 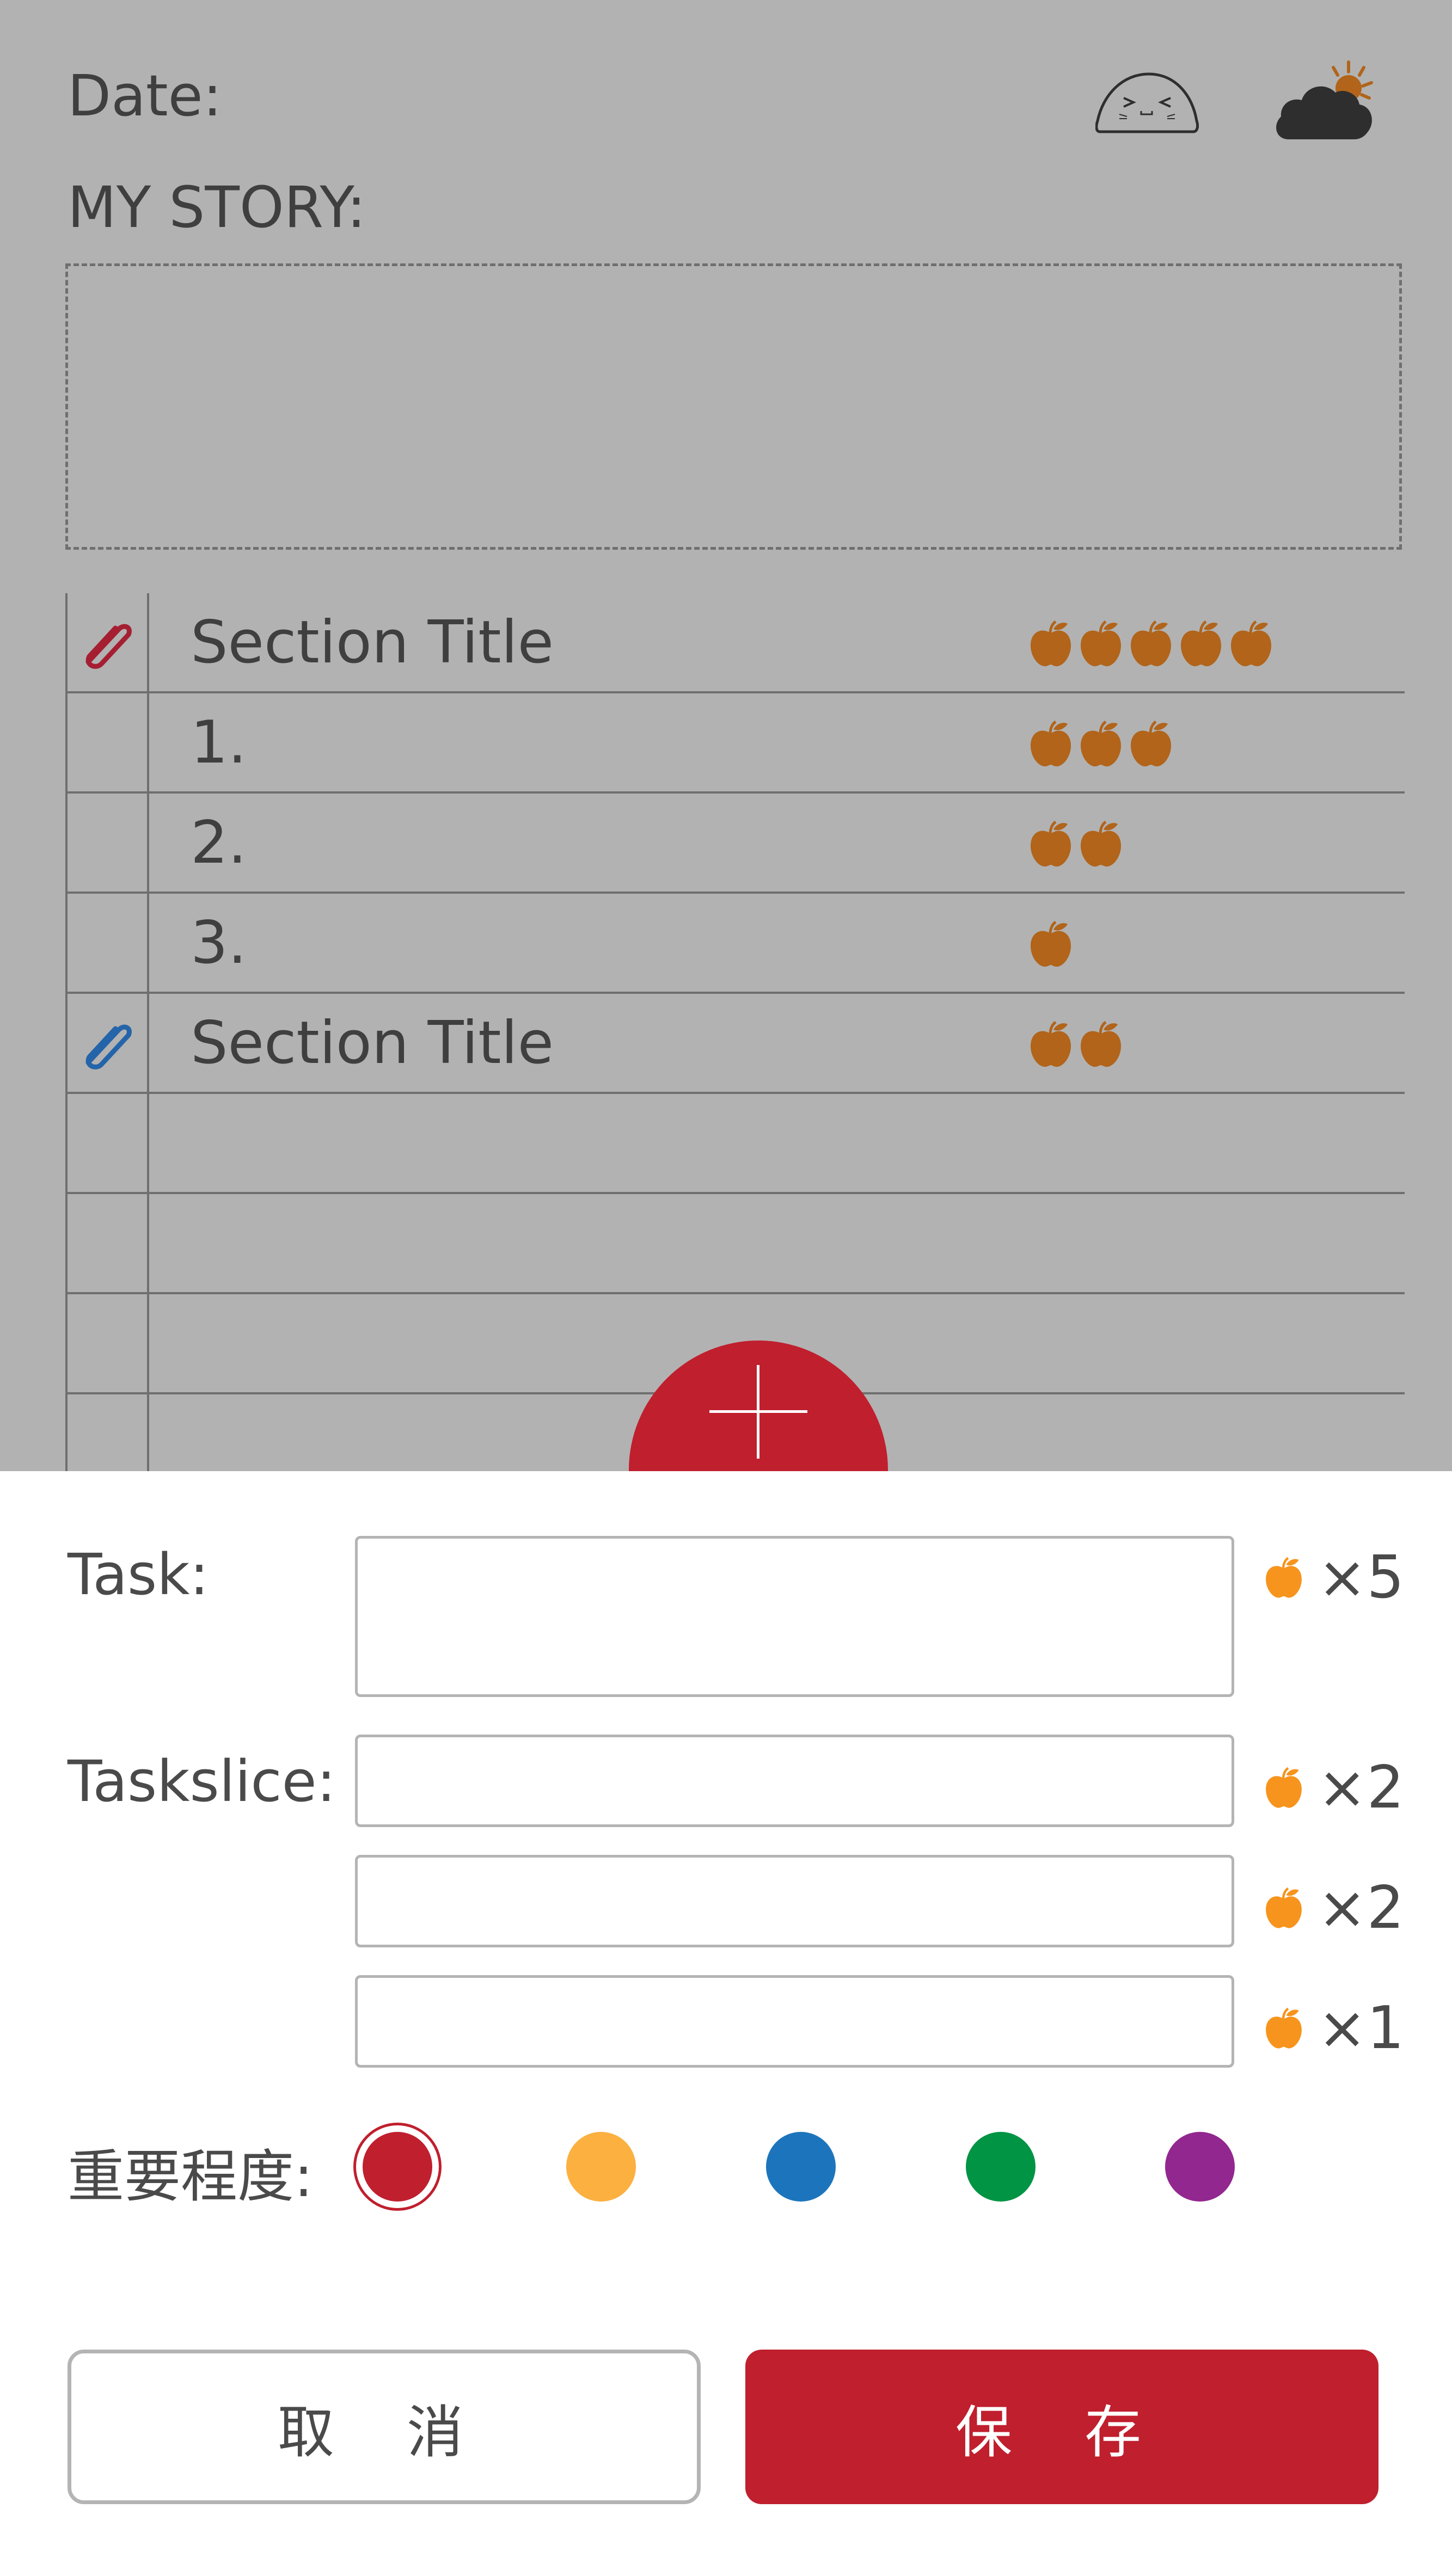 What do you see at coordinates (758, 1412) in the screenshot?
I see `plus-icon-v` at bounding box center [758, 1412].